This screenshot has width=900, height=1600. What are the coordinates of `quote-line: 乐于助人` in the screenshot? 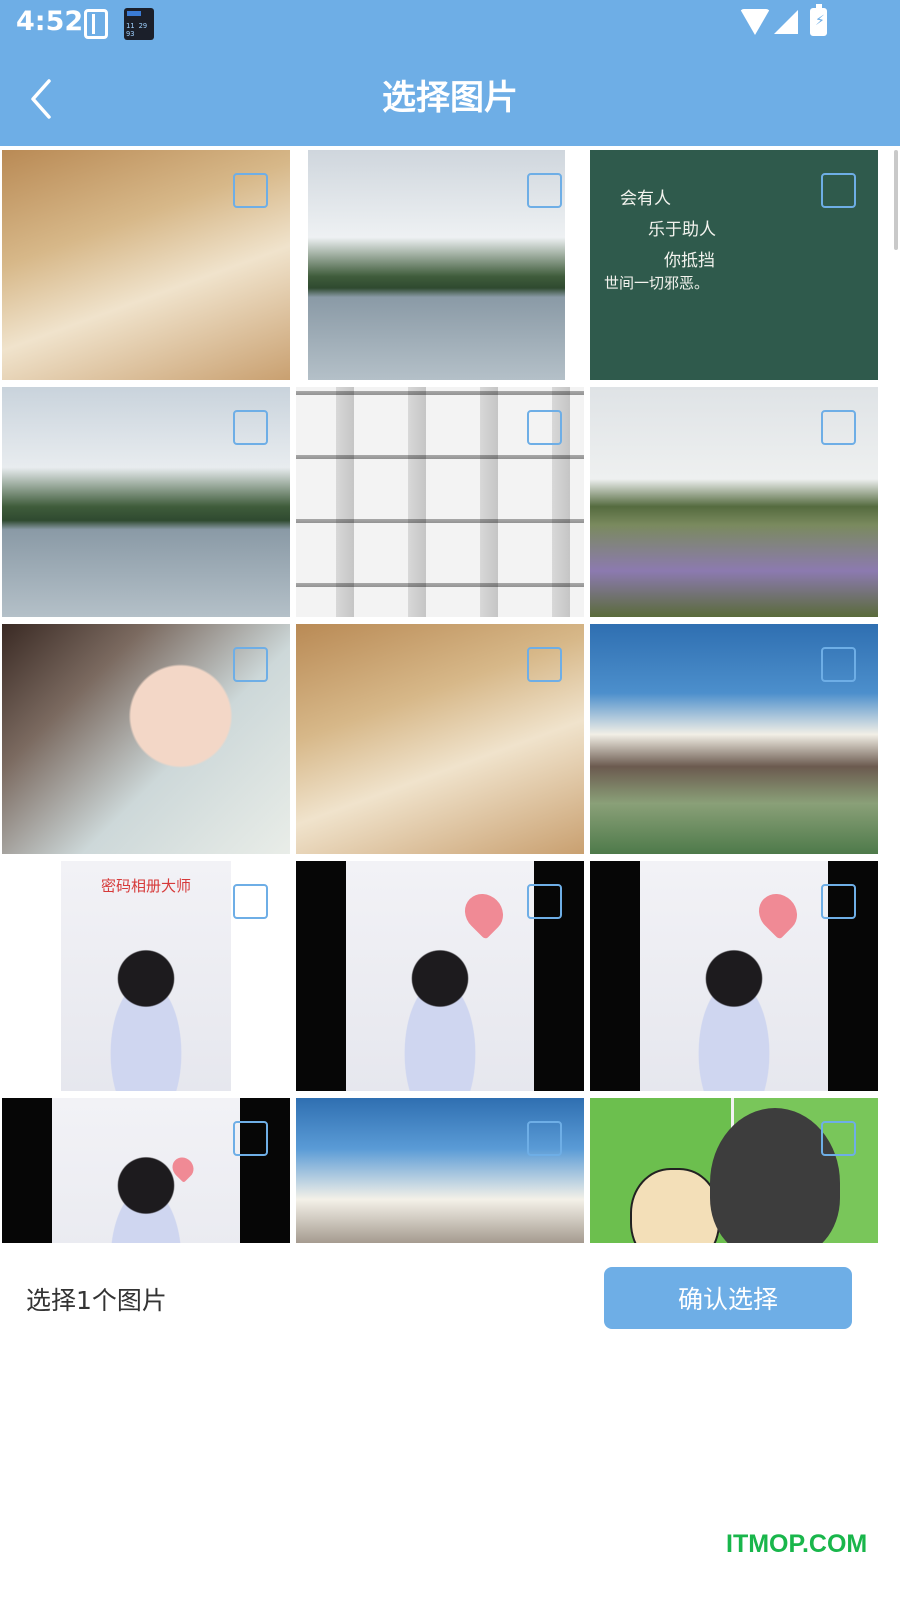 It's located at (682, 230).